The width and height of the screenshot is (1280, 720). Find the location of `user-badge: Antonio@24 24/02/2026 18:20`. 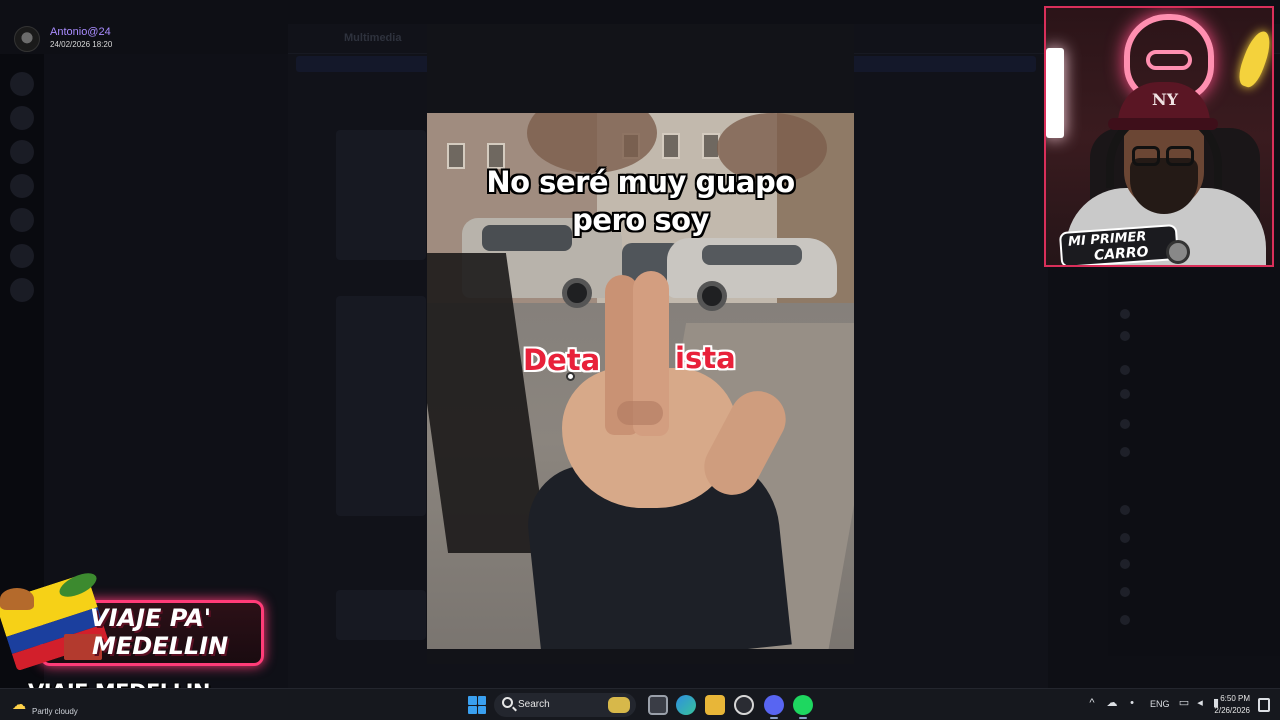

user-badge: Antonio@24 24/02/2026 18:20 is located at coordinates (89, 38).